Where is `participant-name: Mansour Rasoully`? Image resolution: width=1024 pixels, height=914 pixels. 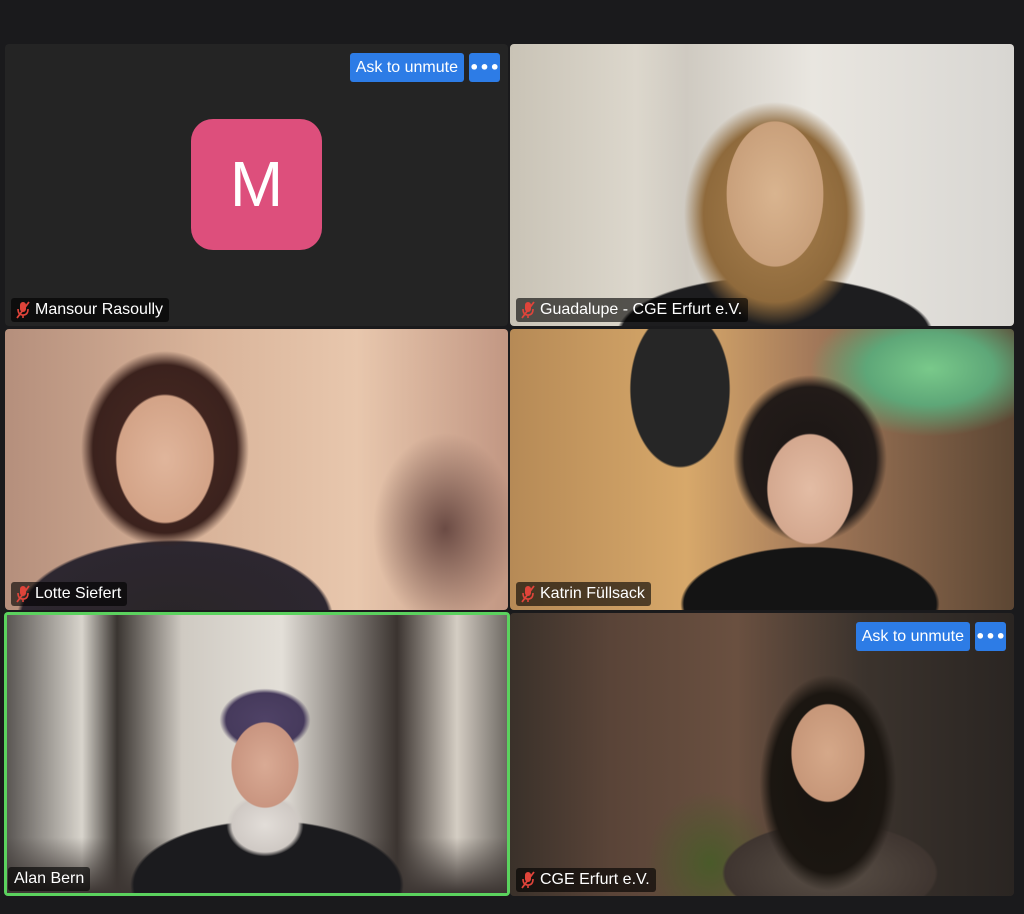 participant-name: Mansour Rasoully is located at coordinates (99, 309).